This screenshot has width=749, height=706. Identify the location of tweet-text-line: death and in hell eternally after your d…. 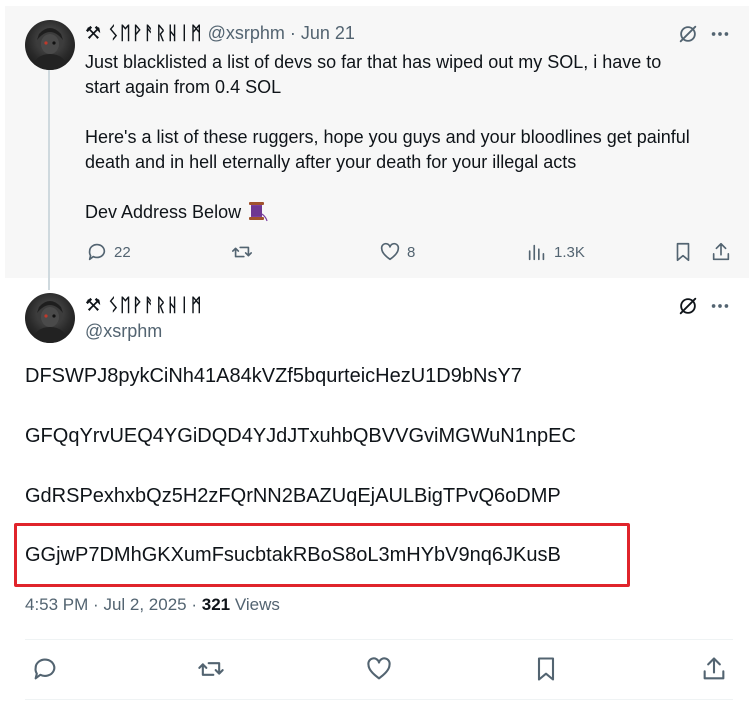
(331, 162).